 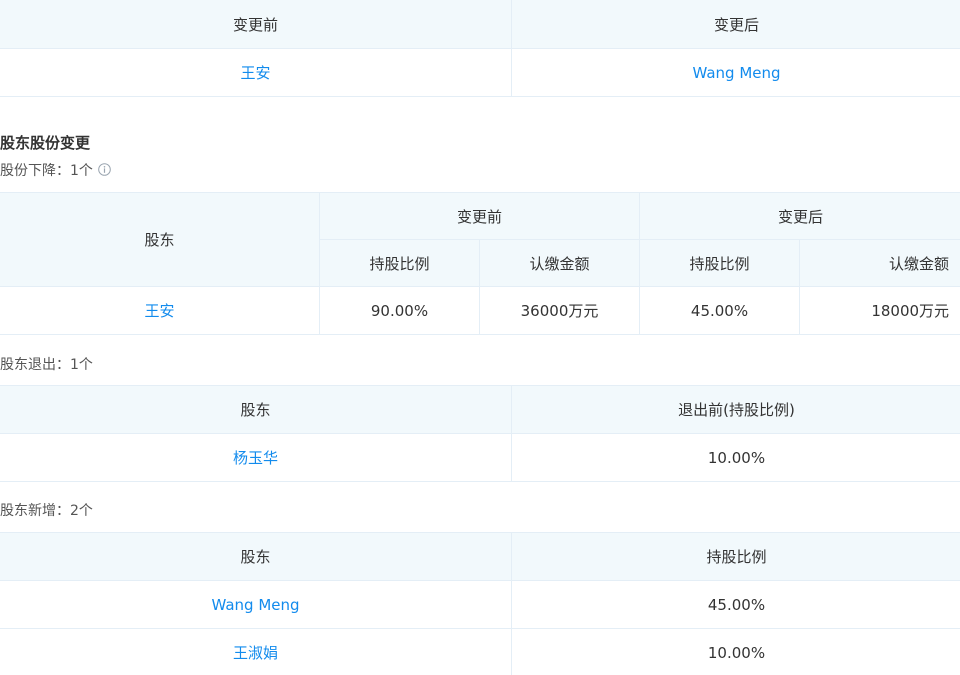 I want to click on table-row: 杨玉华 10.00%, so click(x=480, y=457).